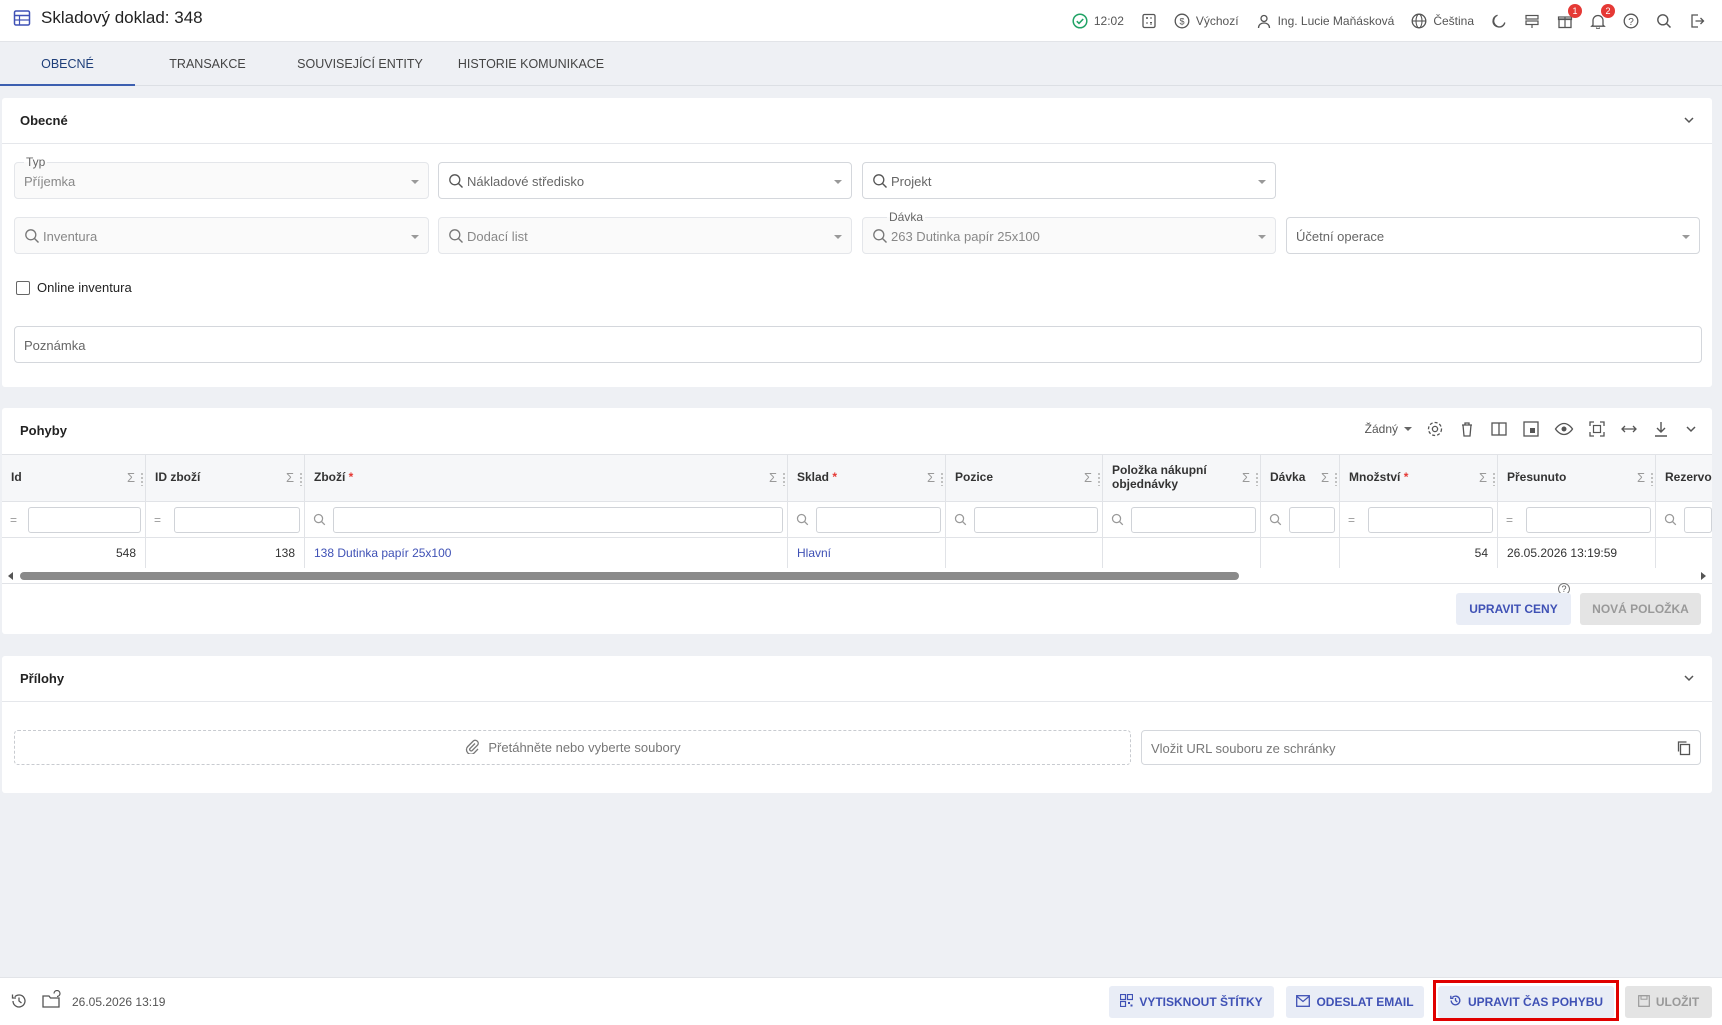 This screenshot has height=1025, width=1722. What do you see at coordinates (382, 553) in the screenshot?
I see `item-link: 138 Dutinka papír 25x100` at bounding box center [382, 553].